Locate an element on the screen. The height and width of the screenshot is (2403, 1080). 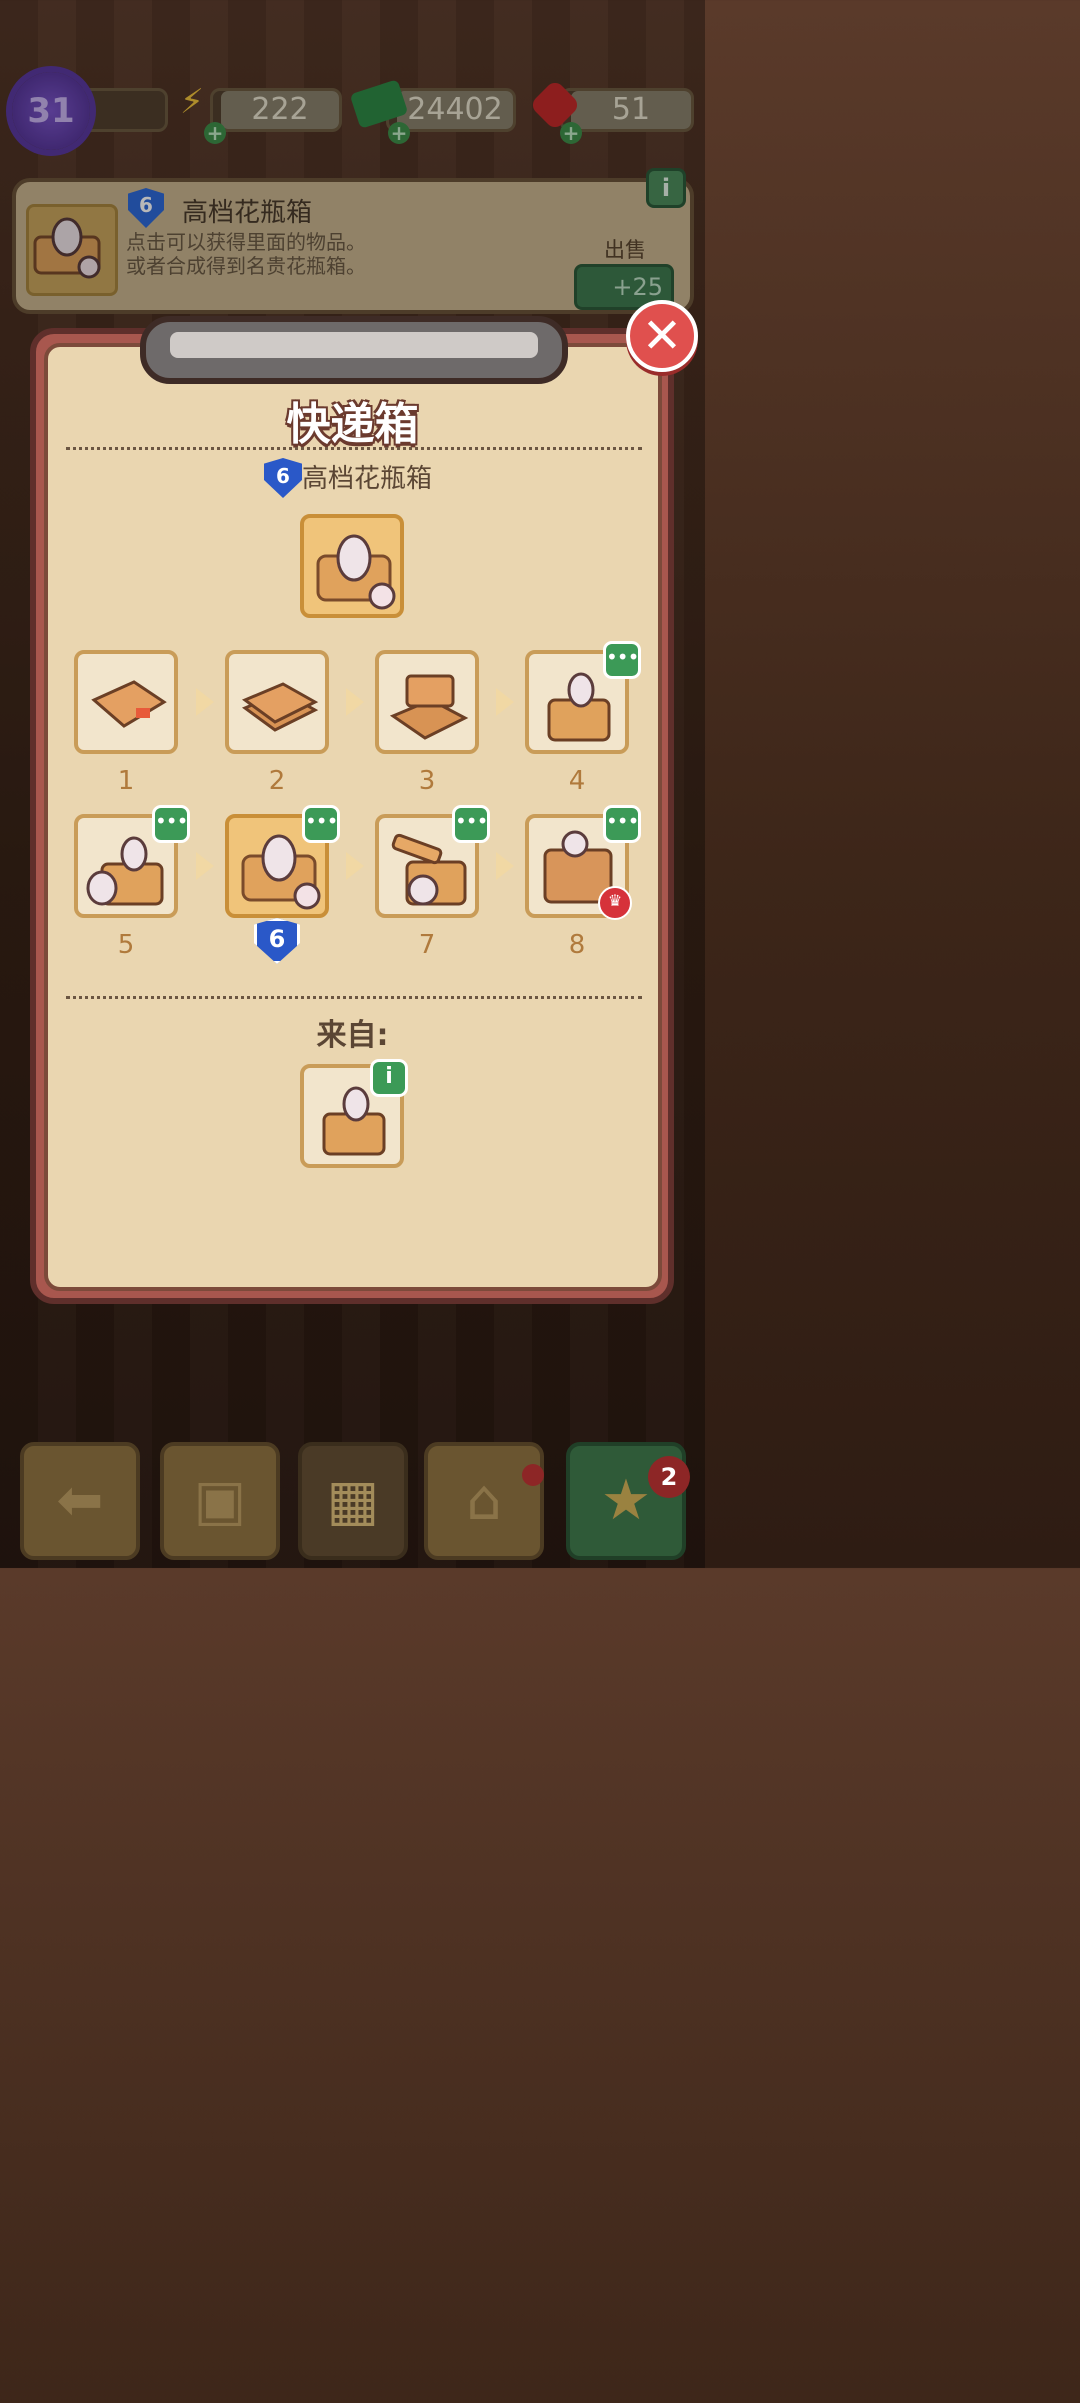
chain-number-3: 3 is located at coordinates (427, 781).